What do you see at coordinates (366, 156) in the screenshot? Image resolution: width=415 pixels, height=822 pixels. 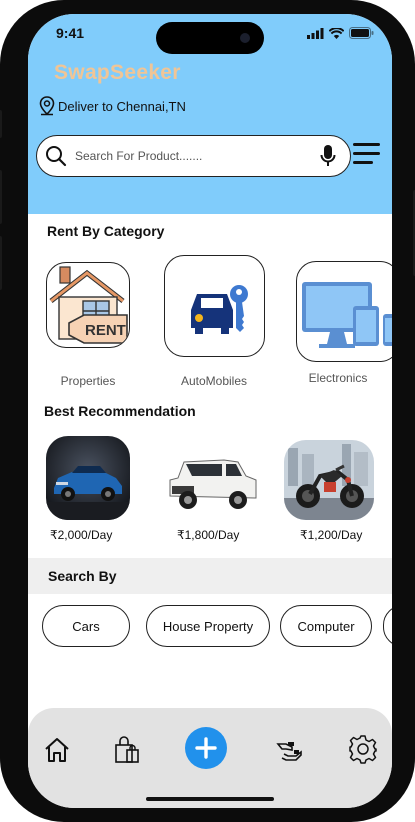 I see `menu-icon` at bounding box center [366, 156].